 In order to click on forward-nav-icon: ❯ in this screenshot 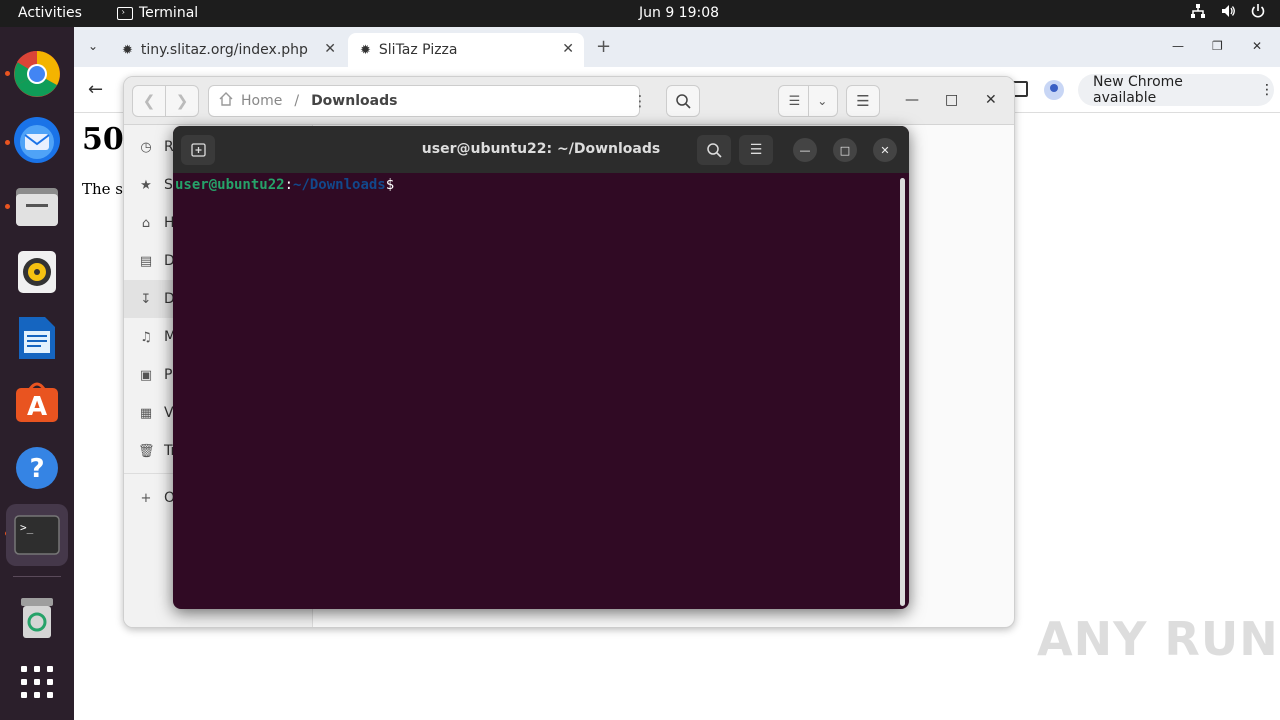, I will do `click(182, 101)`.